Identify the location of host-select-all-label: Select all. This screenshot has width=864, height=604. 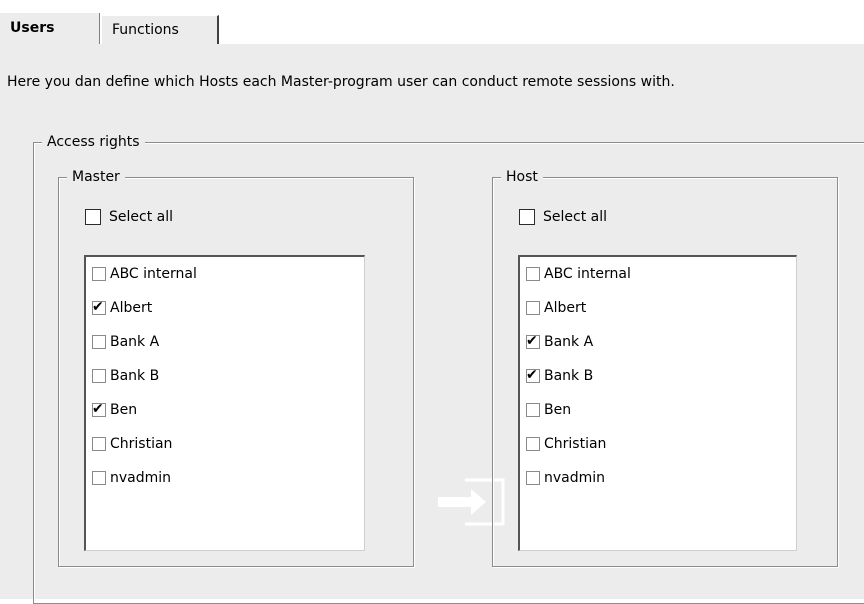
(575, 217).